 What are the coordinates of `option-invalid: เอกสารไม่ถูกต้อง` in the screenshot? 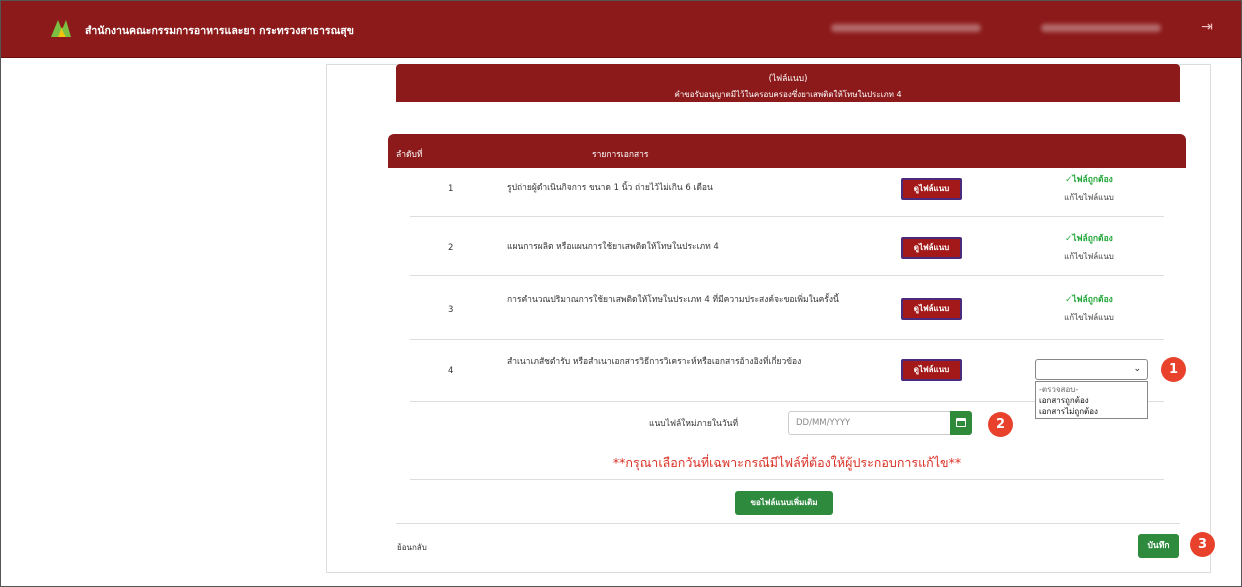 It's located at (1091, 411).